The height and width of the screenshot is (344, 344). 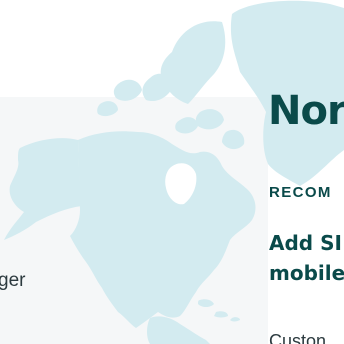 What do you see at coordinates (178, 330) in the screenshot?
I see `central-america-shape` at bounding box center [178, 330].